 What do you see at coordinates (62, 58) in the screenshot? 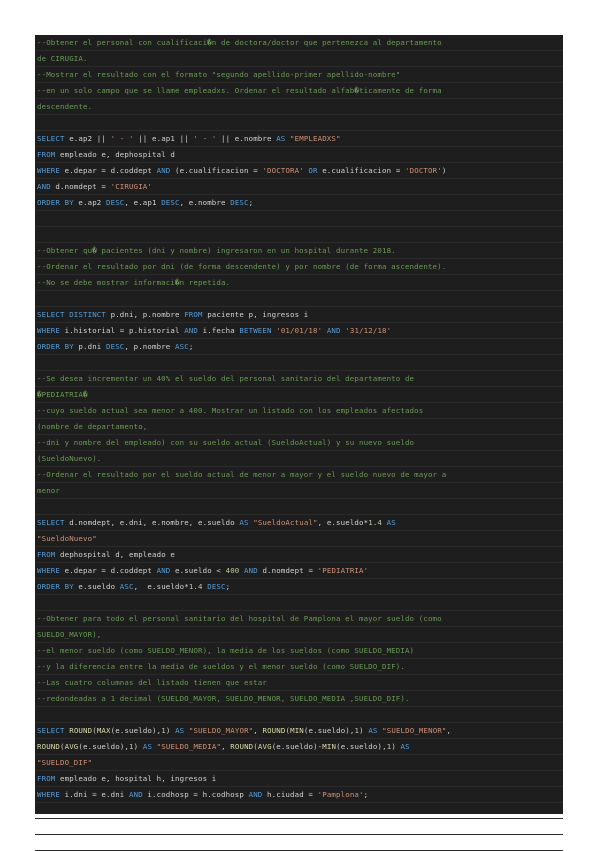
I see `comment-token: de CIRUGIA.` at bounding box center [62, 58].